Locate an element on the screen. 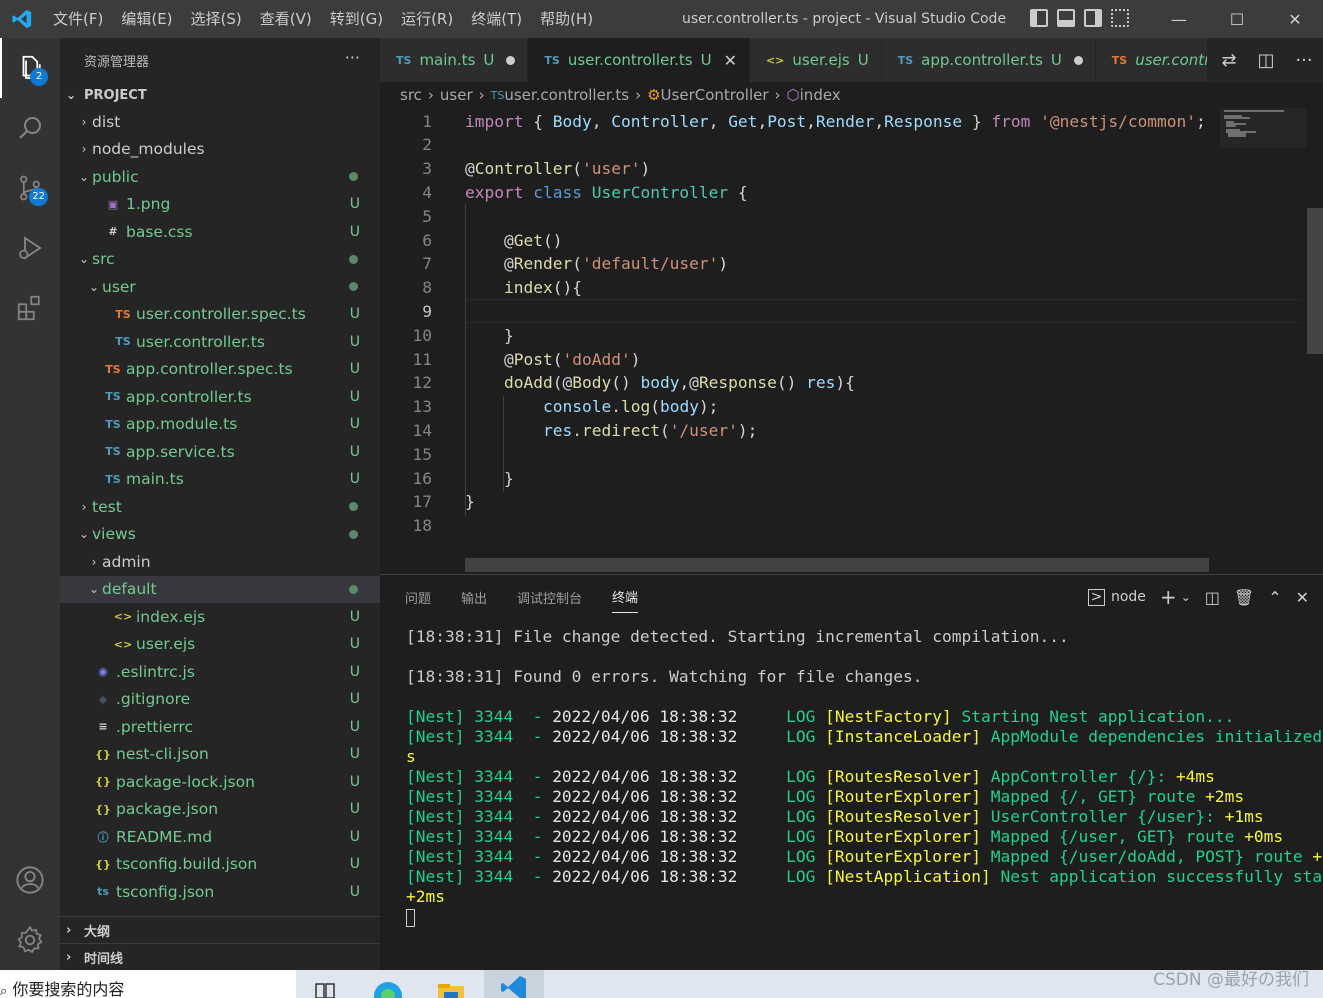 The width and height of the screenshot is (1323, 998). terminal-name: node is located at coordinates (1128, 597).